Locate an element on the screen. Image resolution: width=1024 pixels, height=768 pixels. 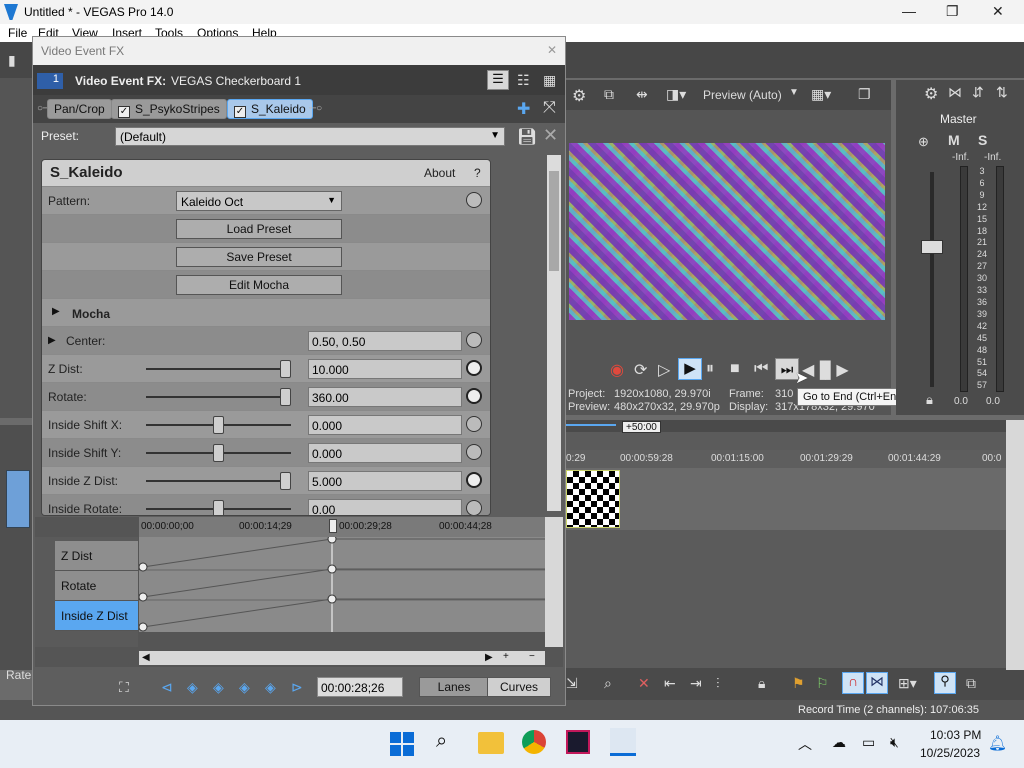
param-value: 10.000 is located at coordinates (385, 369).